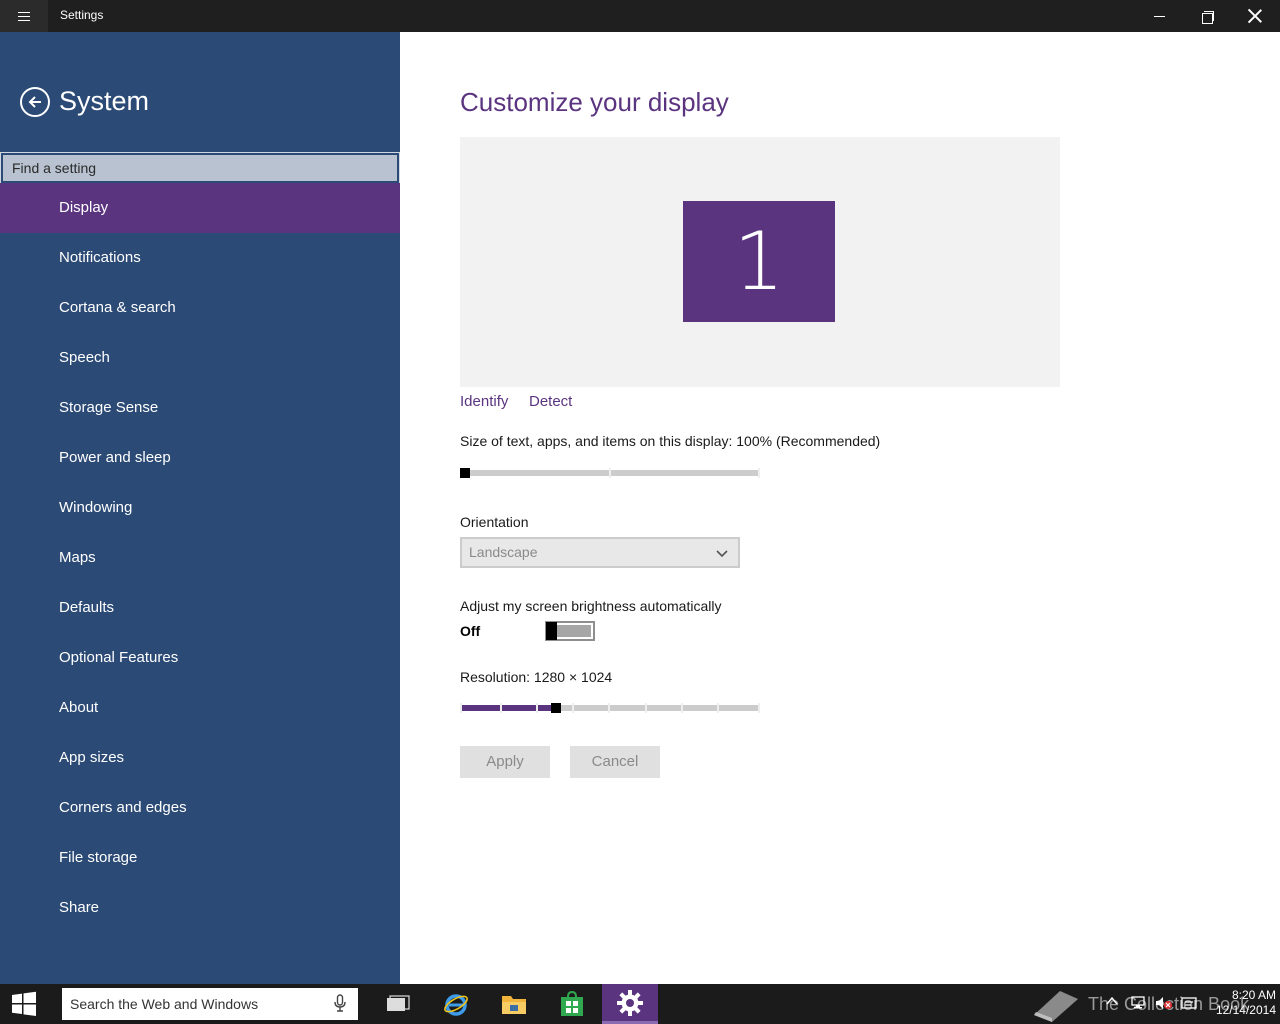 This screenshot has height=1024, width=1280. Describe the element at coordinates (200, 208) in the screenshot. I see `sidebar-item-display: Display` at that location.